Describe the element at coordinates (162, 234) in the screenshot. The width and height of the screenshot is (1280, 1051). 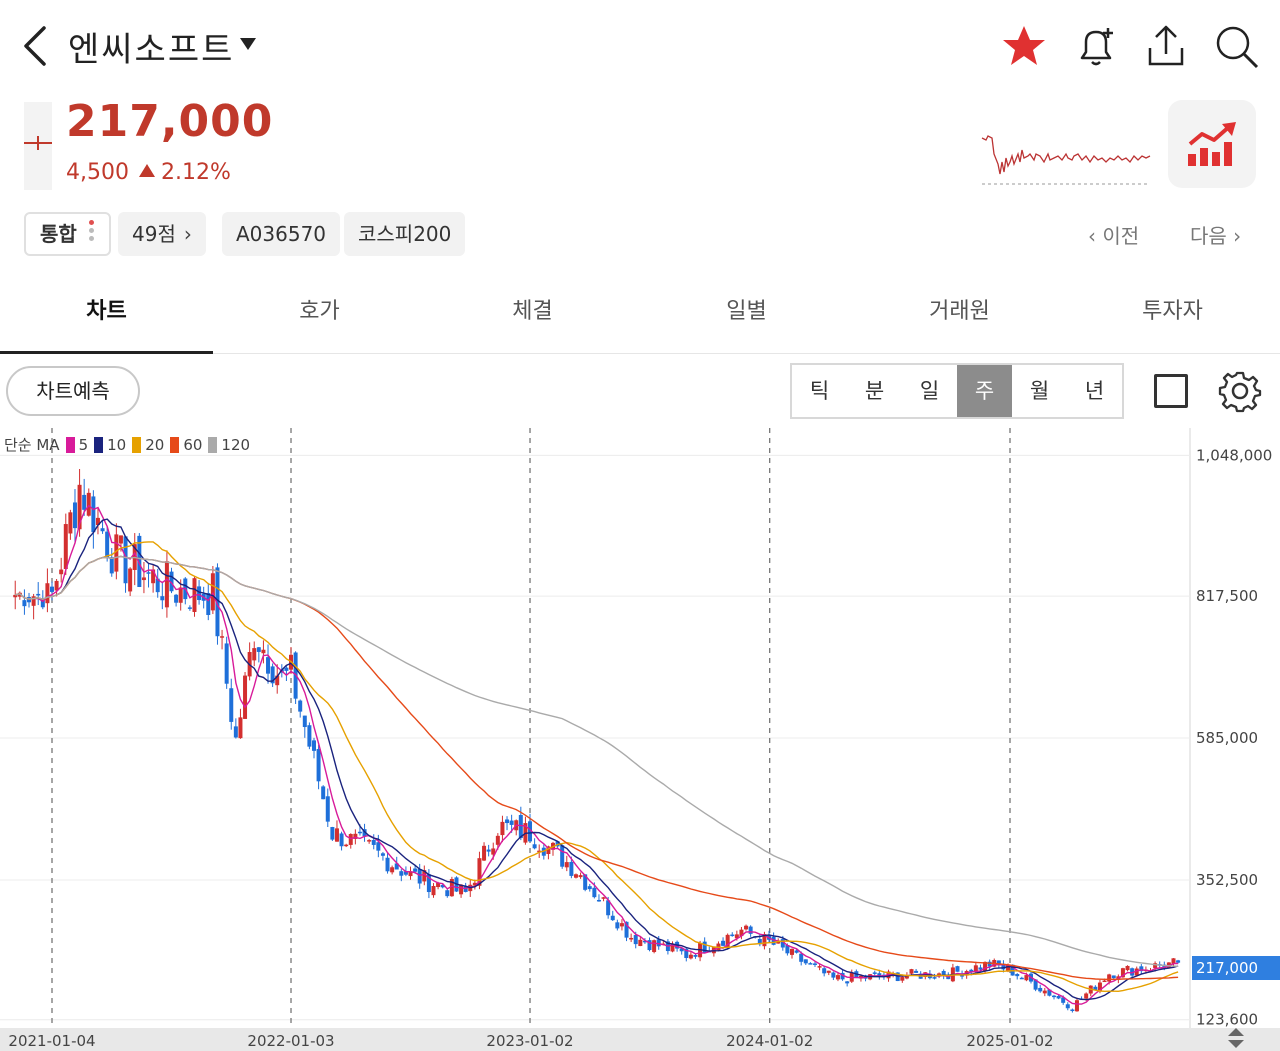
I see `score-chip: 49점 ›` at that location.